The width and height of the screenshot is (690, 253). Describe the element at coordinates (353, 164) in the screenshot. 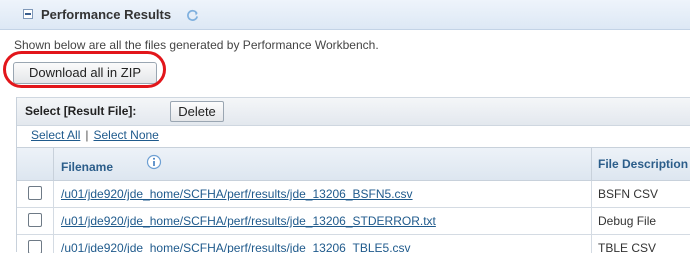

I see `table-header-row: Filename File Description` at that location.